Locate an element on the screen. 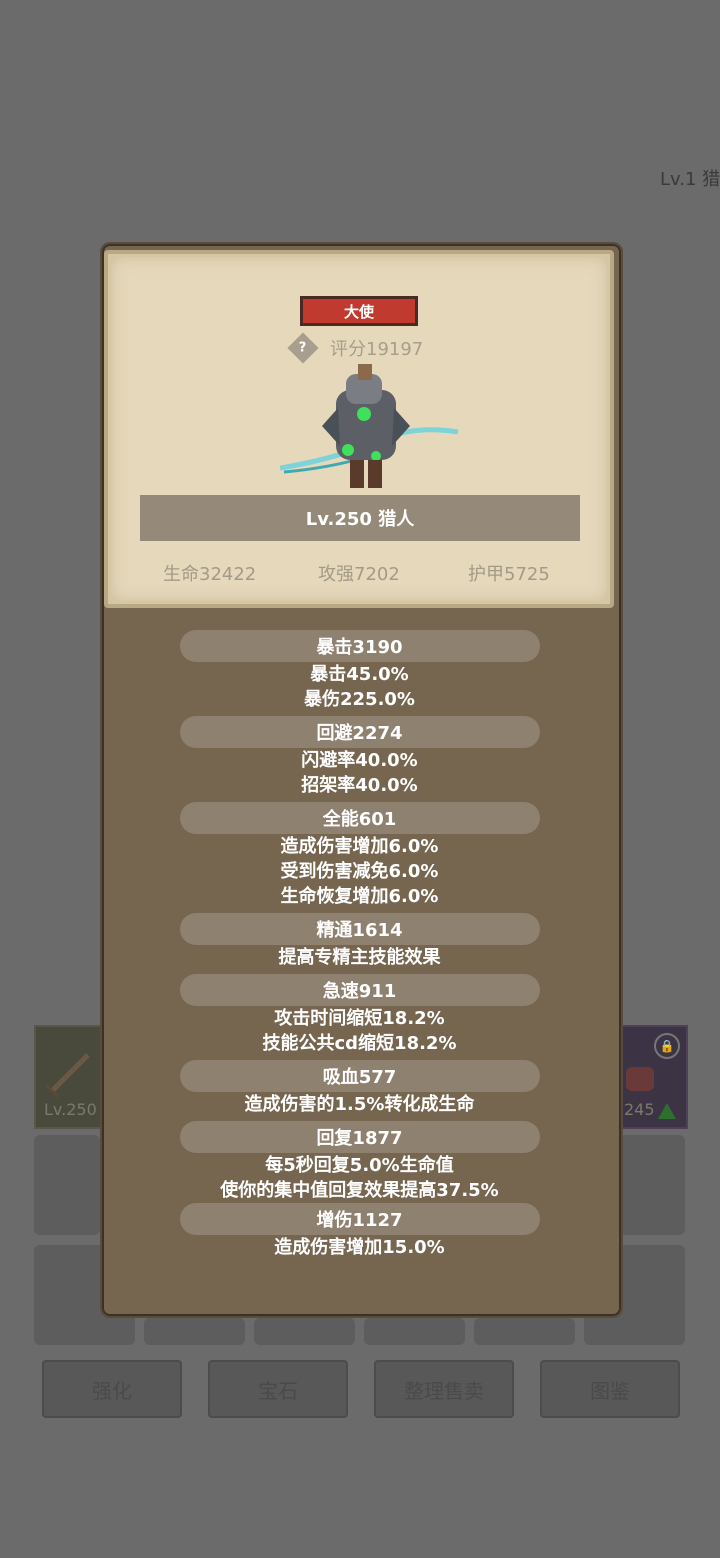  upgrade-arrow-icon is located at coordinates (667, 1111).